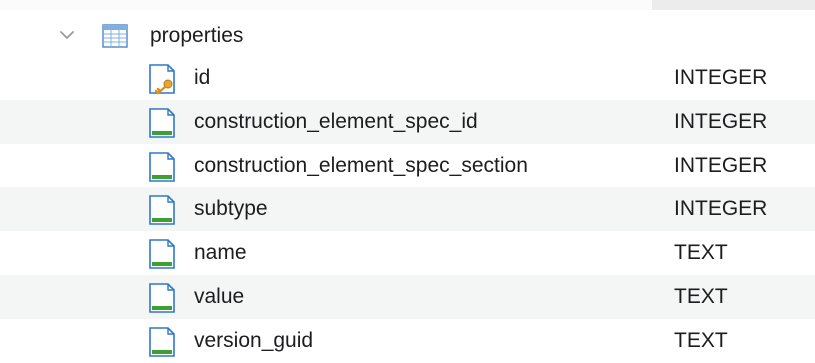  I want to click on table-row-properties: properties, so click(407, 35).